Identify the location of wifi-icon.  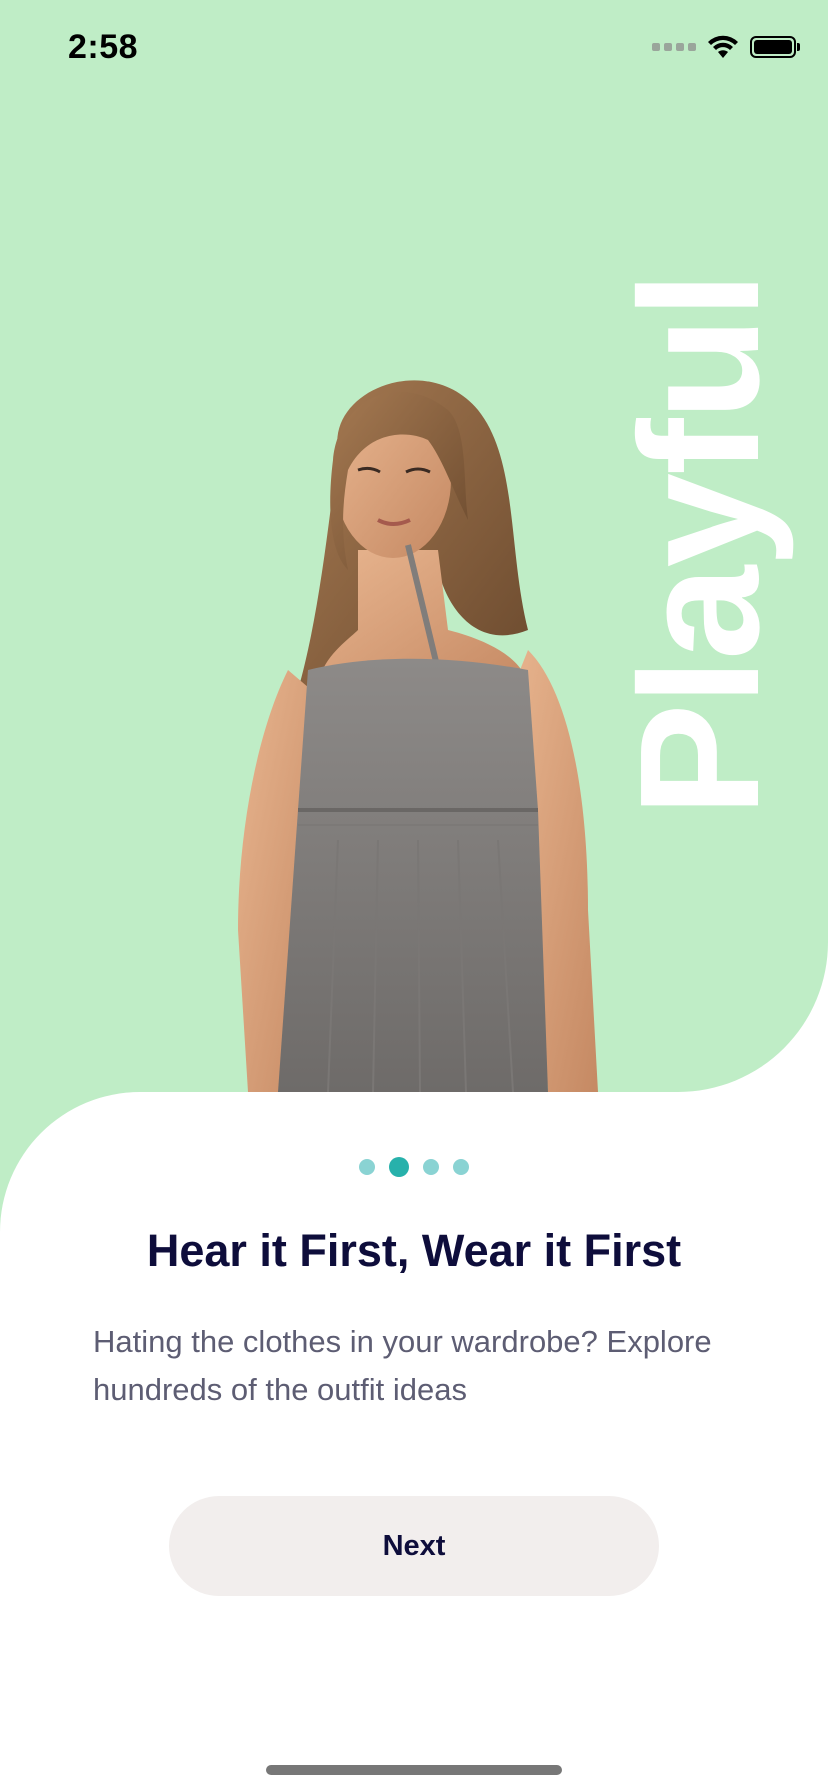
(723, 46).